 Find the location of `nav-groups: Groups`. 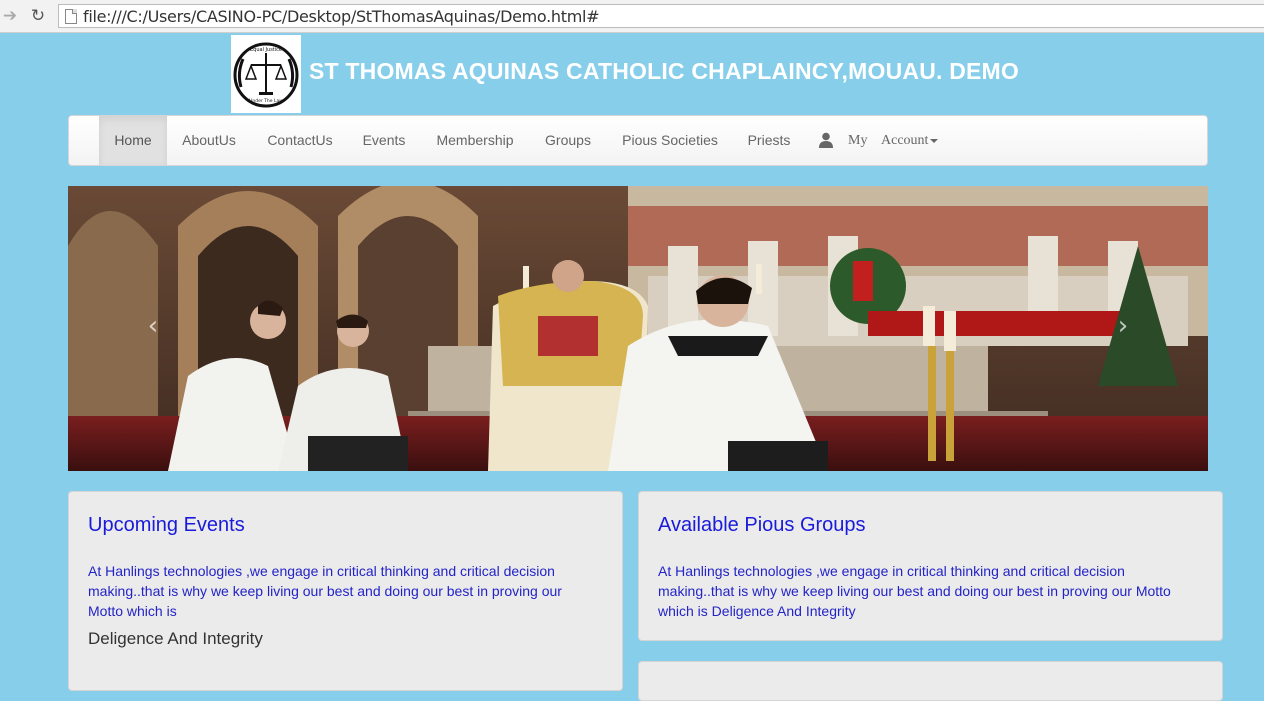

nav-groups: Groups is located at coordinates (568, 140).